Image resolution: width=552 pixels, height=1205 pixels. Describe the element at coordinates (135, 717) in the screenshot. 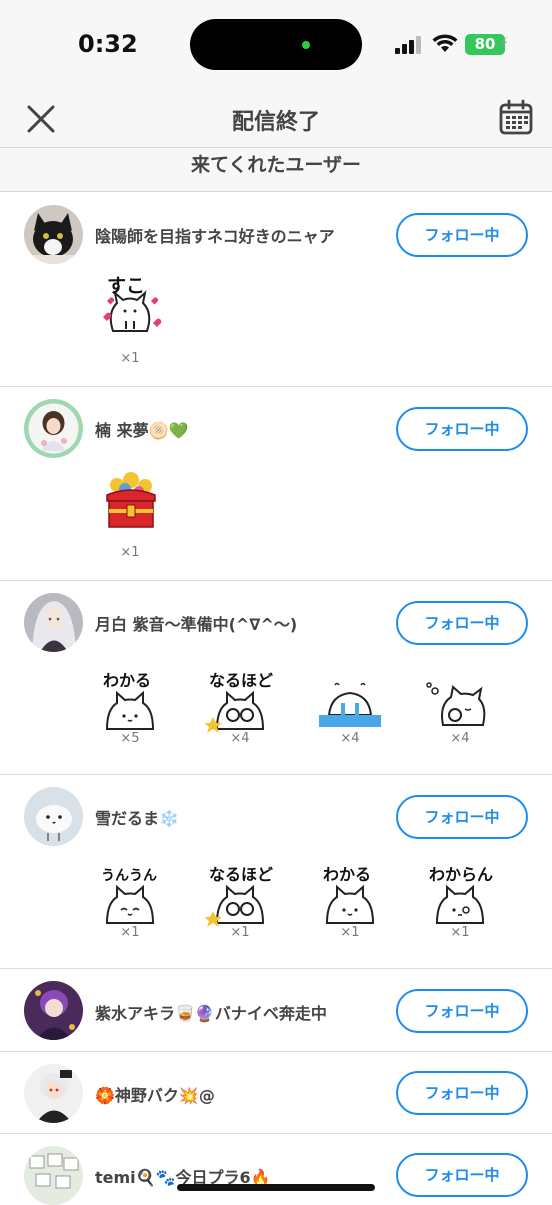

I see `stamp: わかる ×5` at that location.